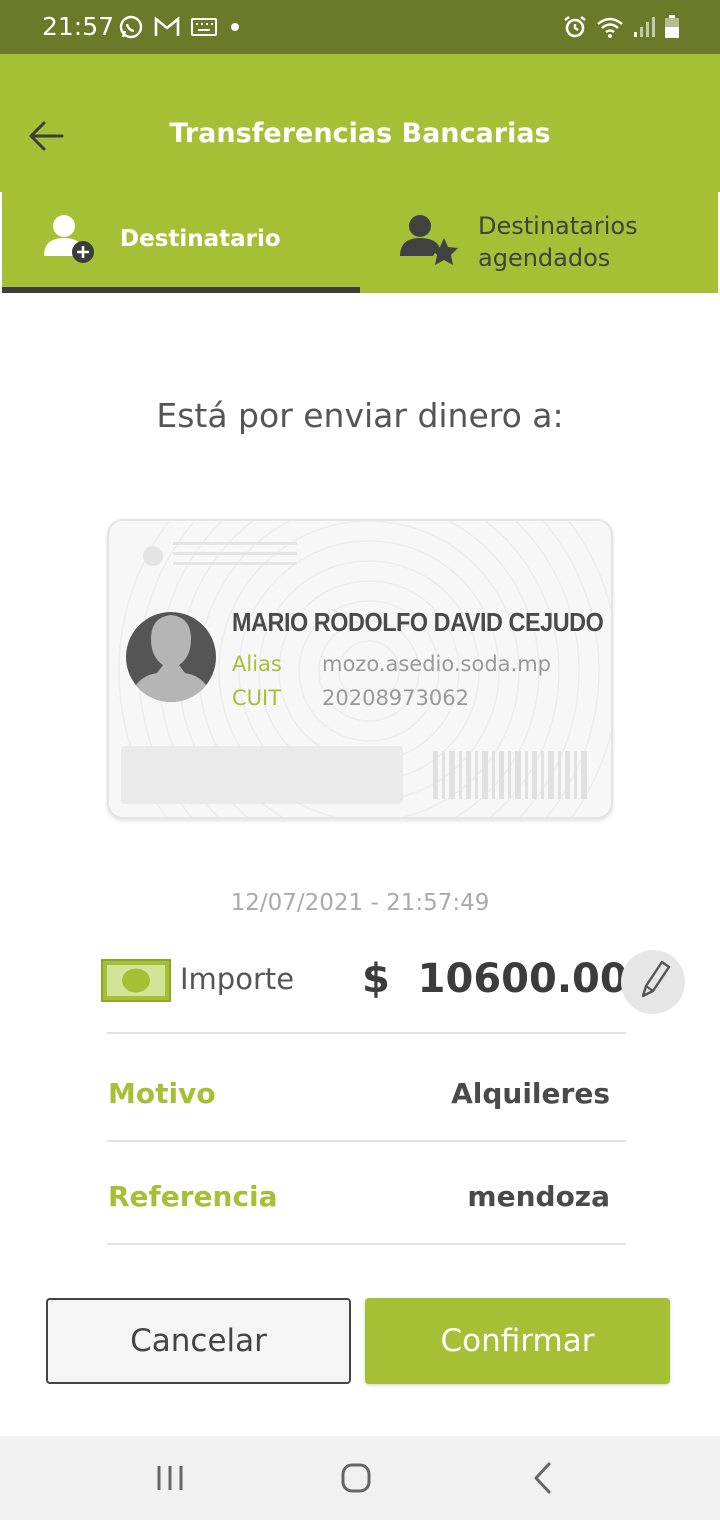 The height and width of the screenshot is (1520, 720). I want to click on pencil-icon, so click(656, 979).